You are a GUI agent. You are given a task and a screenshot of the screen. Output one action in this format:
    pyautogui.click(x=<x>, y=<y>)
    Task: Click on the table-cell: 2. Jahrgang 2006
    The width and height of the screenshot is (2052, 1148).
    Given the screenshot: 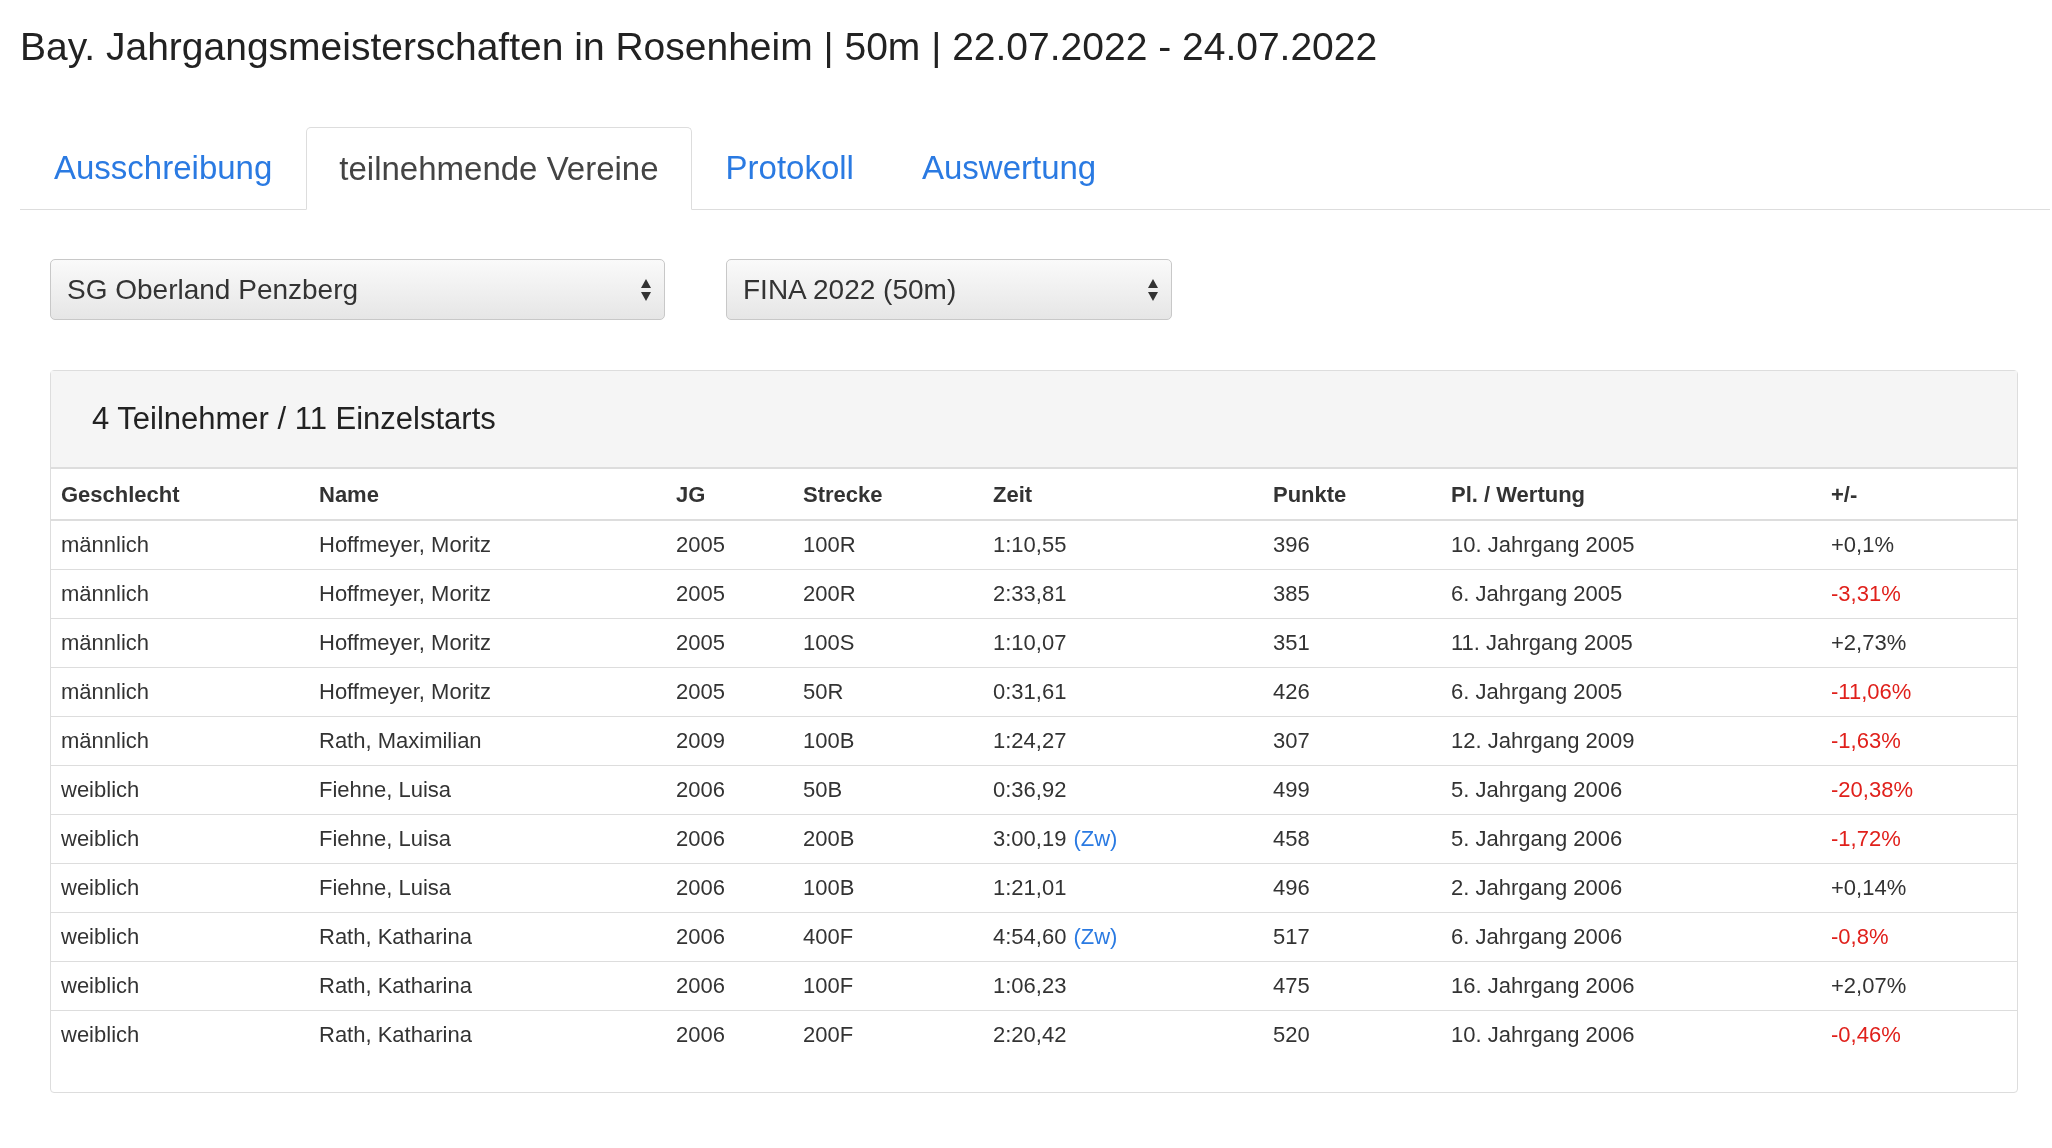 What is the action you would take?
    pyautogui.click(x=1537, y=887)
    